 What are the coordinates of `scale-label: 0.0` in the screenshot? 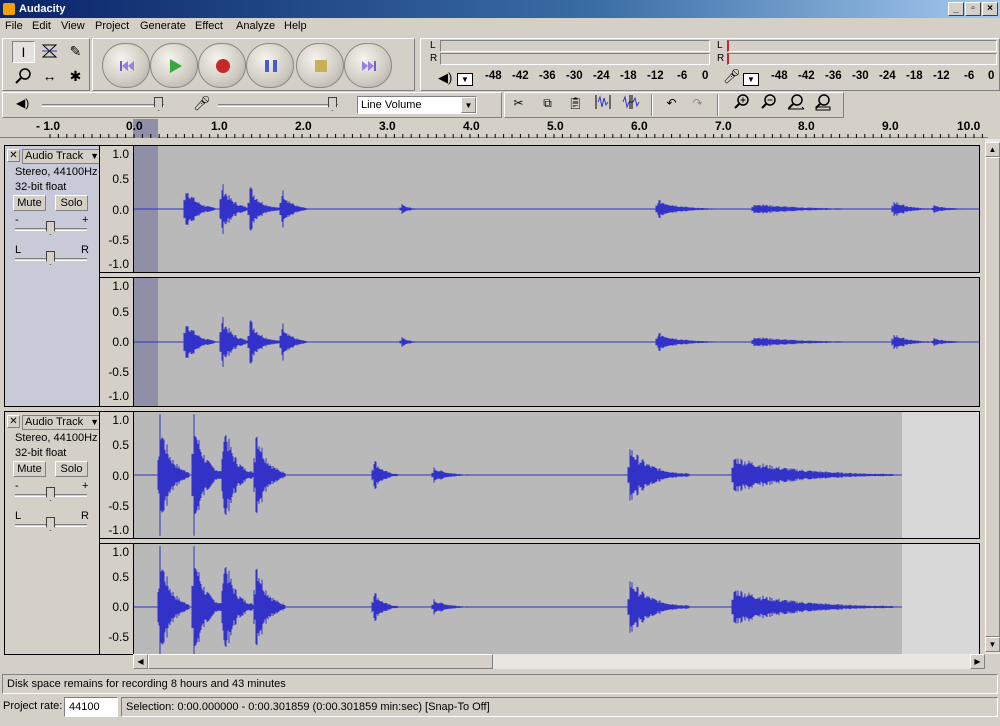 It's located at (120, 607).